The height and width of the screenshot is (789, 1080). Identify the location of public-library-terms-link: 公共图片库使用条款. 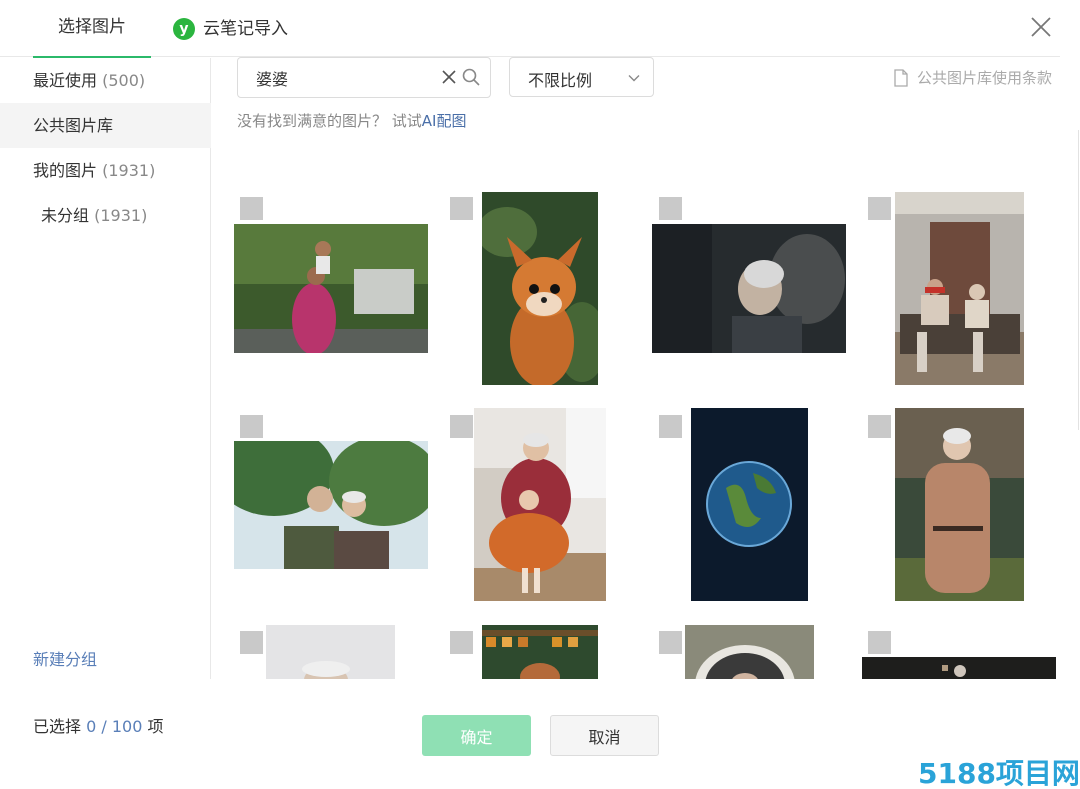
(972, 77).